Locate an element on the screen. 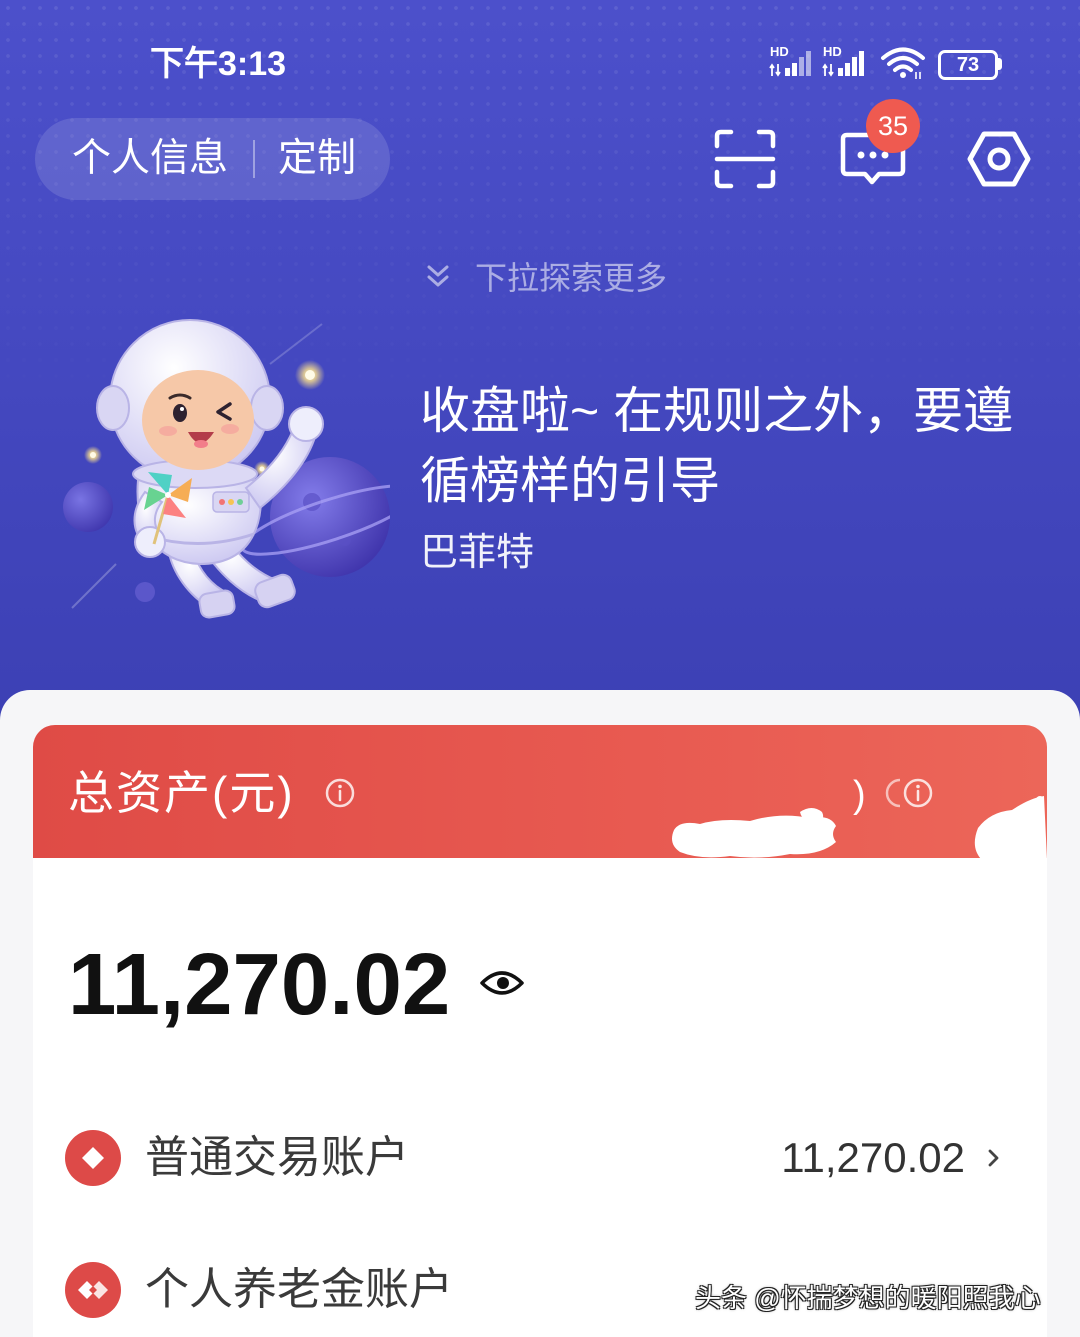  double-chevron-down-icon is located at coordinates (438, 276).